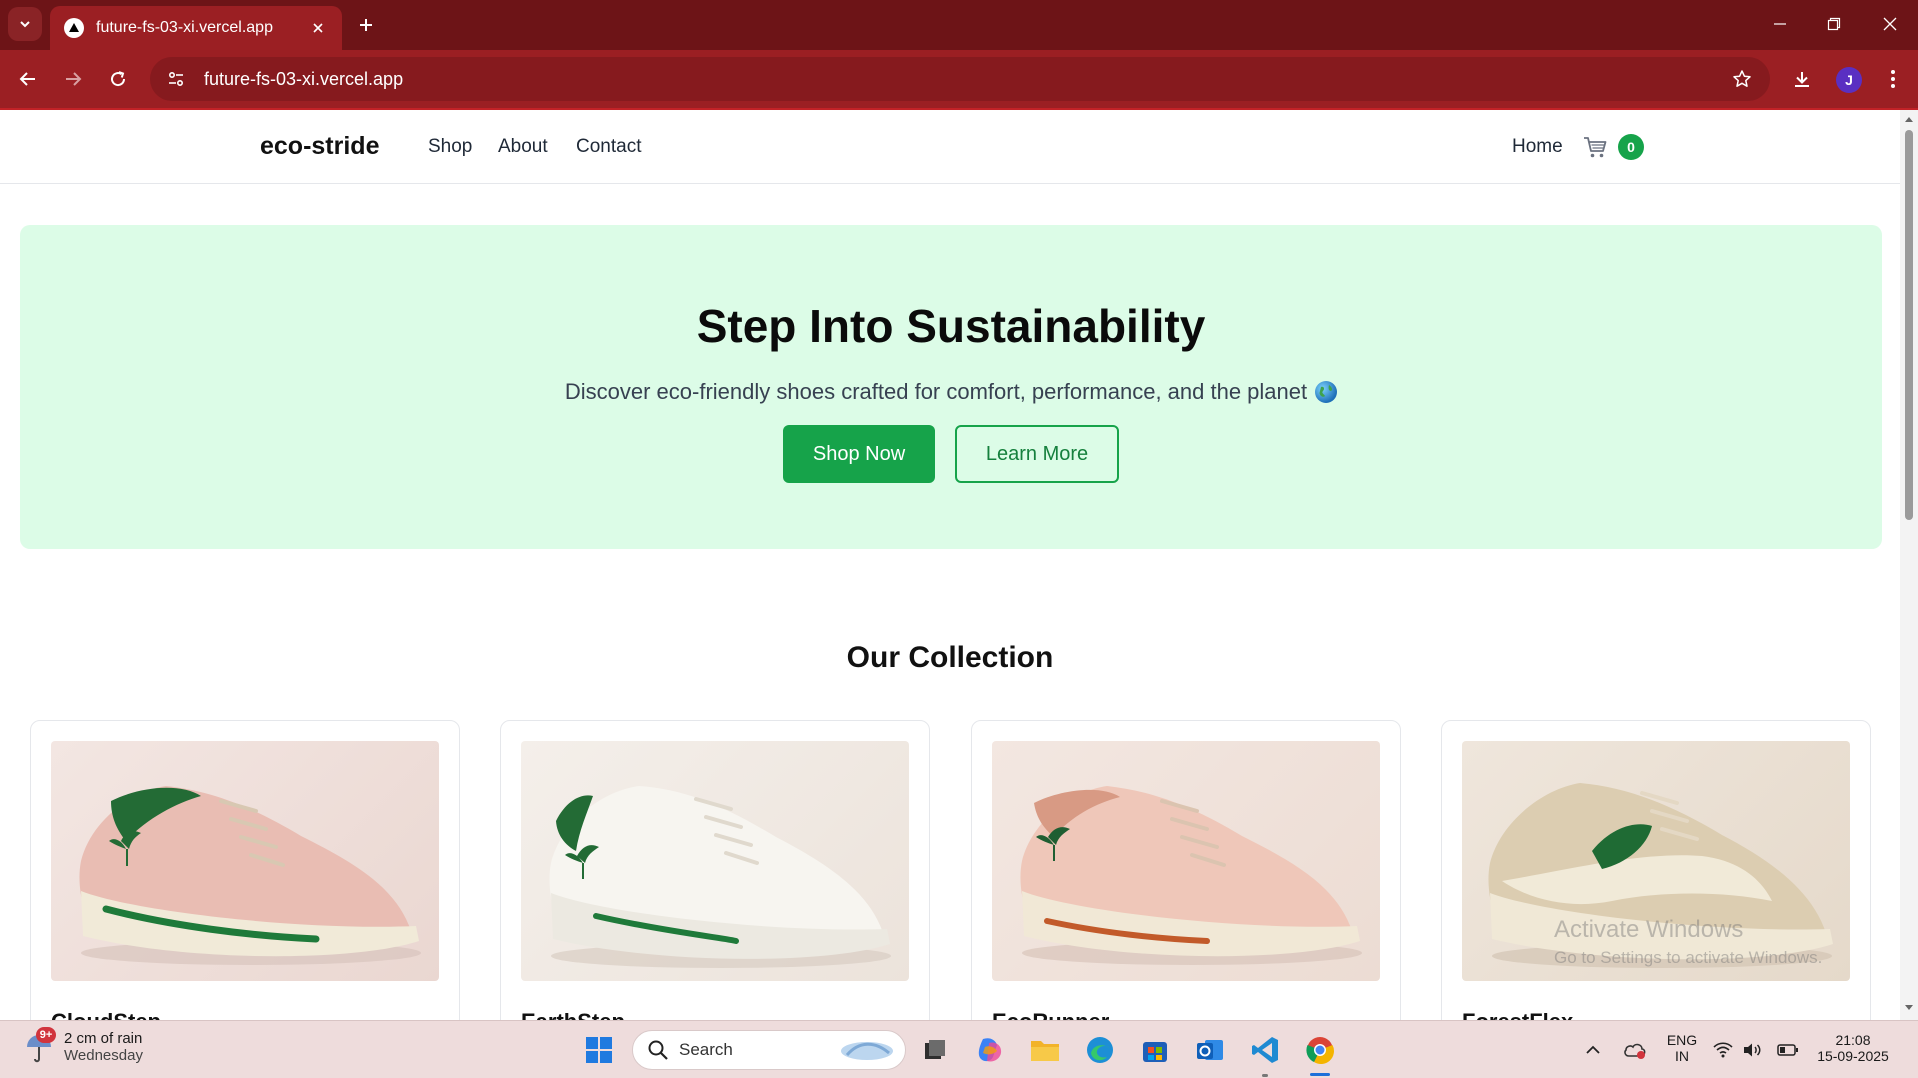 The height and width of the screenshot is (1078, 1918). Describe the element at coordinates (1909, 1008) in the screenshot. I see `scroll-down-icon` at that location.